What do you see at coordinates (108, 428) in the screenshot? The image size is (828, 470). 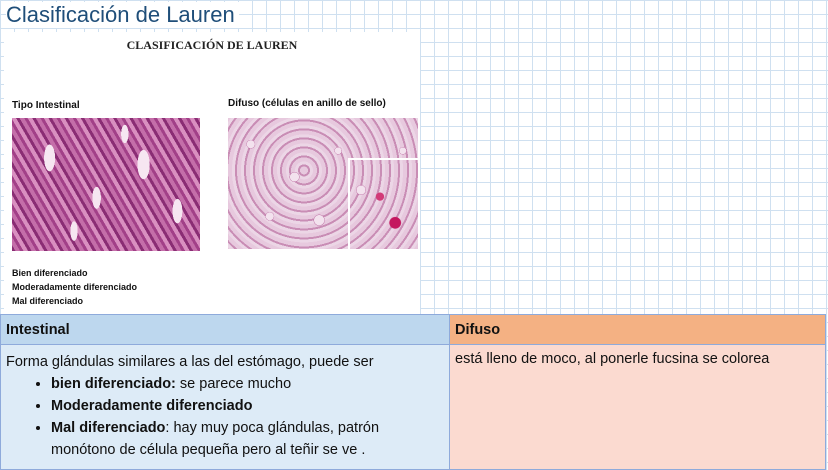 I see `bullet-bold: Mal diferenciado` at bounding box center [108, 428].